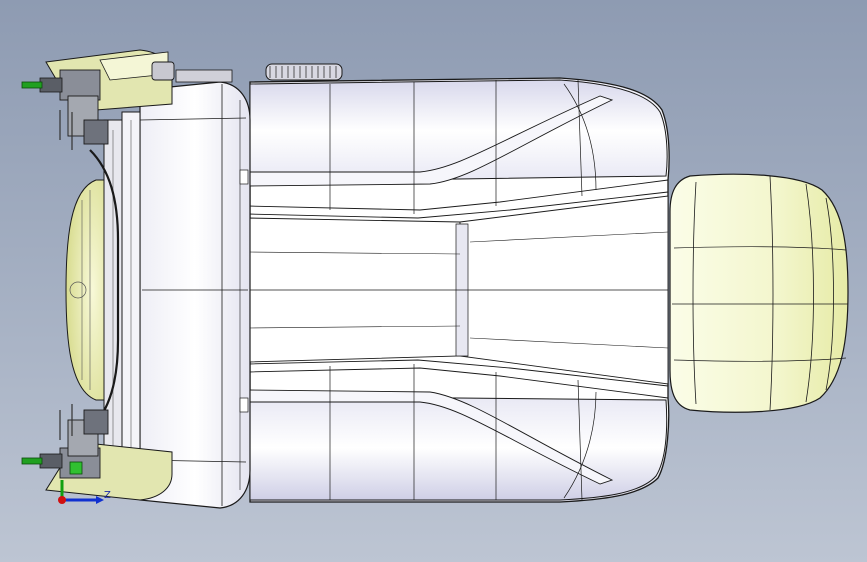 This screenshot has height=562, width=867. Describe the element at coordinates (304, 72) in the screenshot. I see `adjust-knob` at that location.